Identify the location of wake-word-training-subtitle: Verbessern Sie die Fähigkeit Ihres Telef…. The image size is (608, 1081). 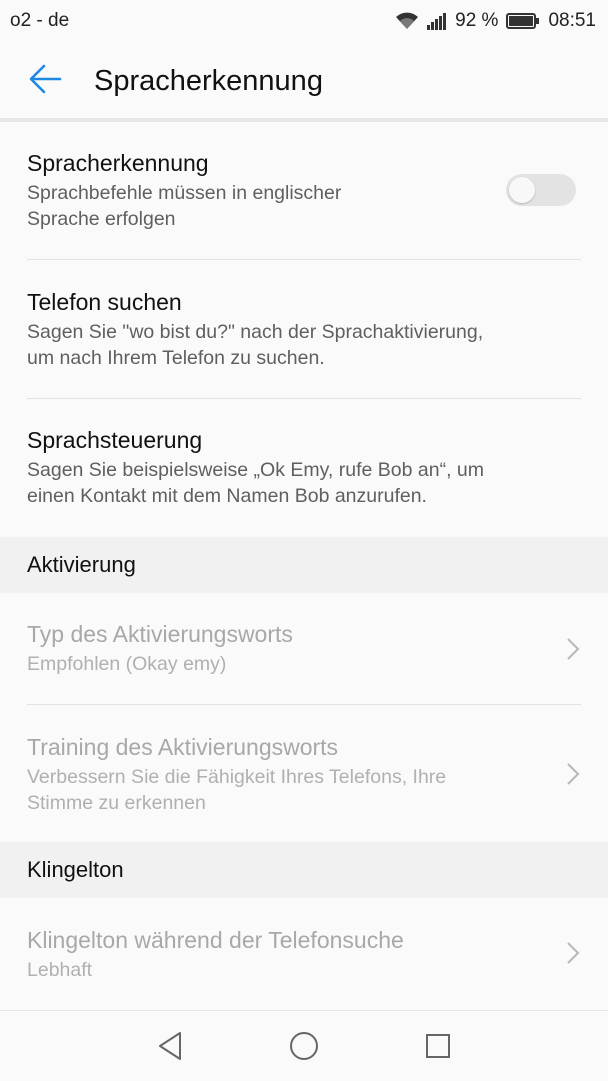
(304, 790).